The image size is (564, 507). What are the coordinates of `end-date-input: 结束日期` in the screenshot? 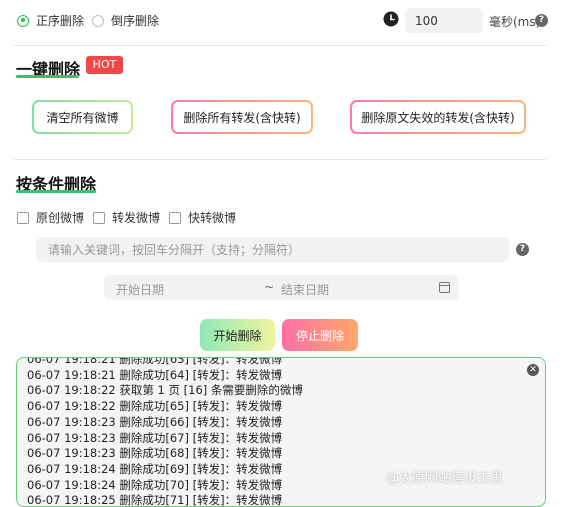 It's located at (305, 289).